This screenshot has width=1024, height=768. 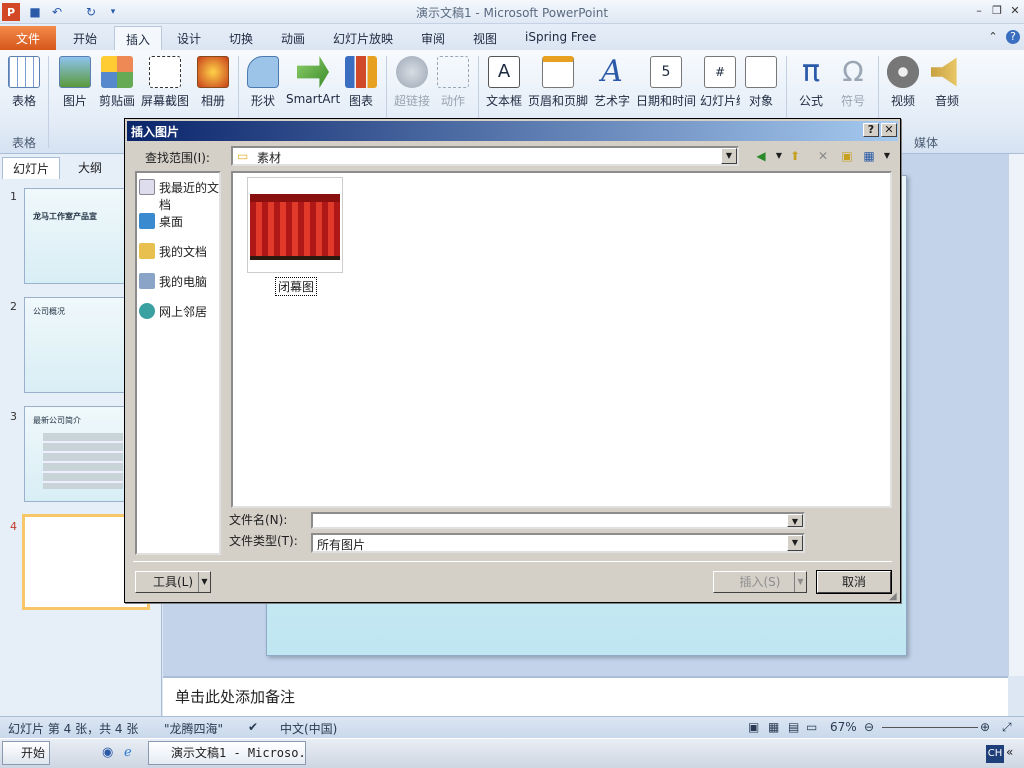 I want to click on new-folder-icon: ▣, so click(x=847, y=156).